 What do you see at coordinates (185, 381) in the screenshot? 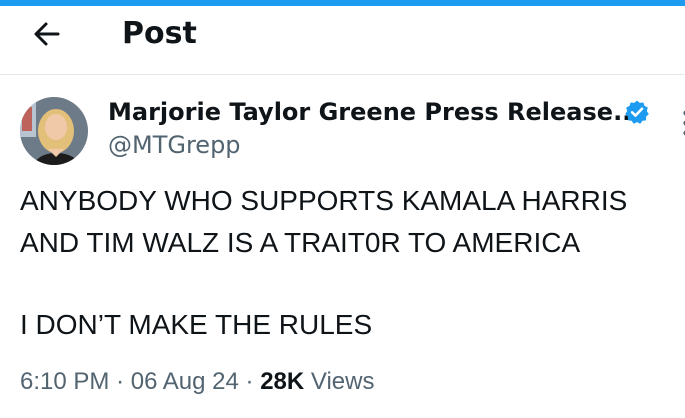
I see `post-date: 06 Aug 24` at bounding box center [185, 381].